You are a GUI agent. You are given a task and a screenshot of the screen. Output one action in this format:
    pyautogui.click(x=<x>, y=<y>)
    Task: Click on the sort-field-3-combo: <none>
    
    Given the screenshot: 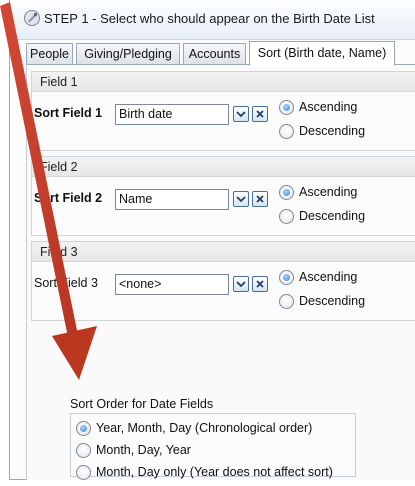 What is the action you would take?
    pyautogui.click(x=172, y=284)
    